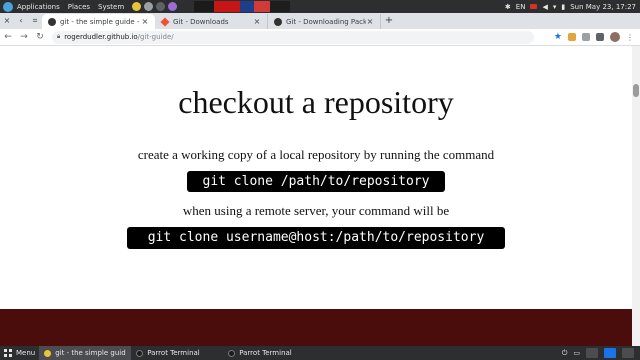 The width and height of the screenshot is (640, 360). I want to click on url-host: rogerdudler.github.io, so click(101, 37).